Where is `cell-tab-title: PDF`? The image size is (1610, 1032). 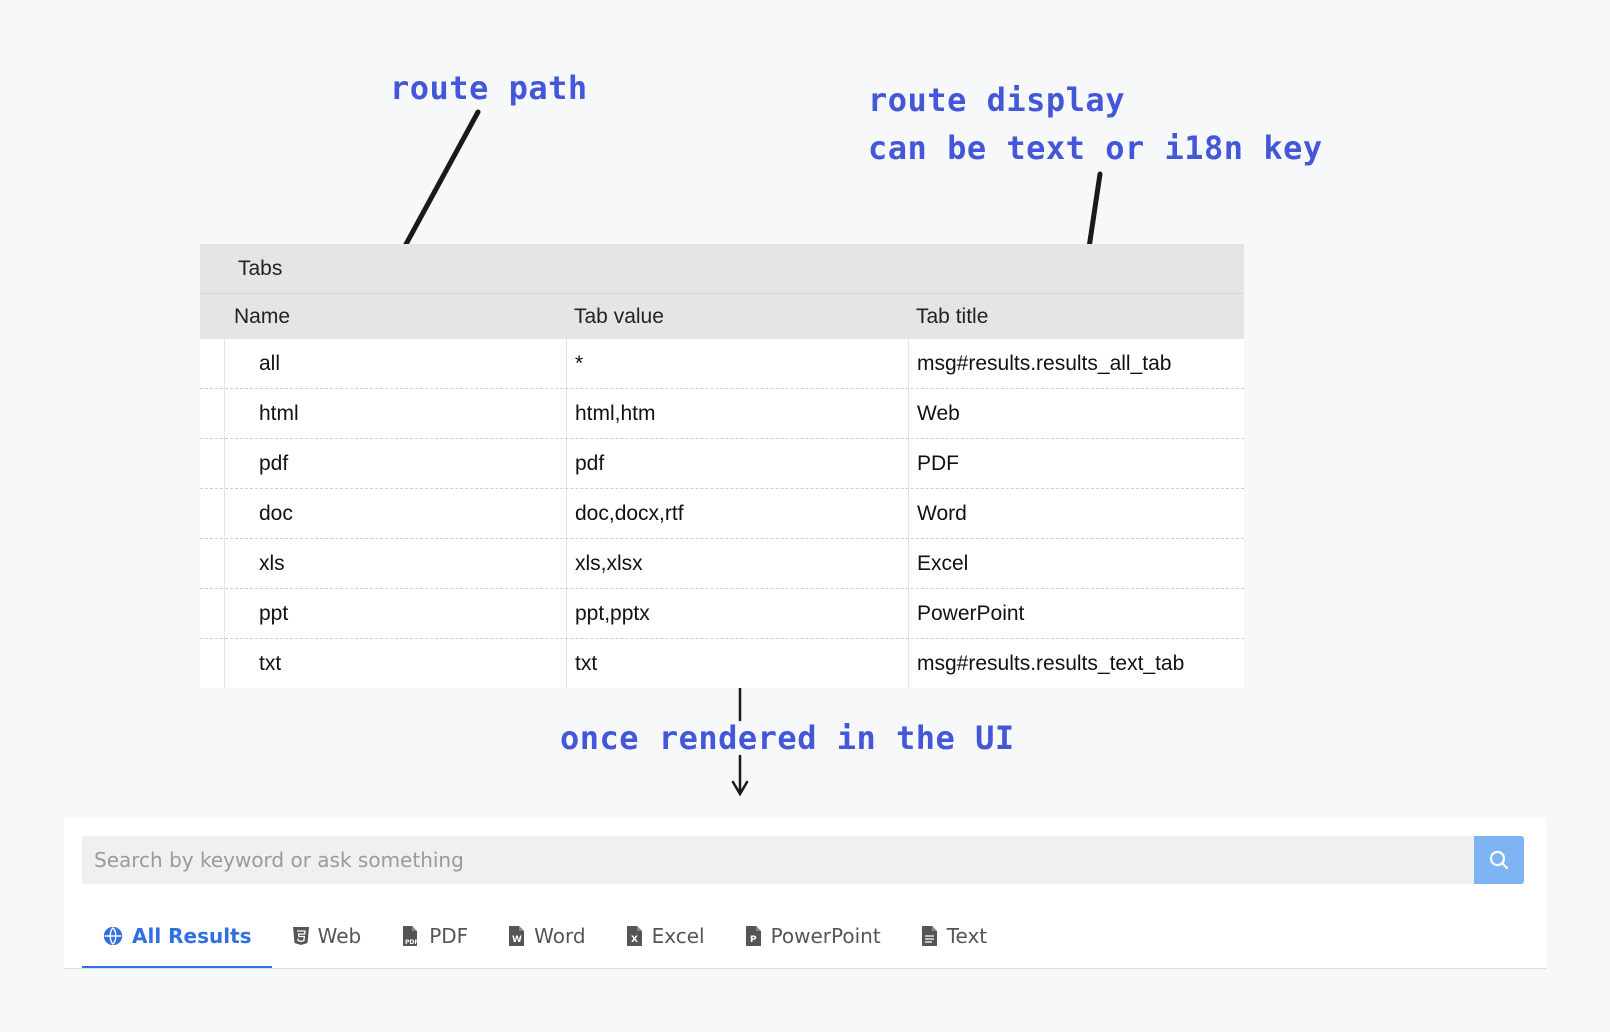 cell-tab-title: PDF is located at coordinates (1076, 463).